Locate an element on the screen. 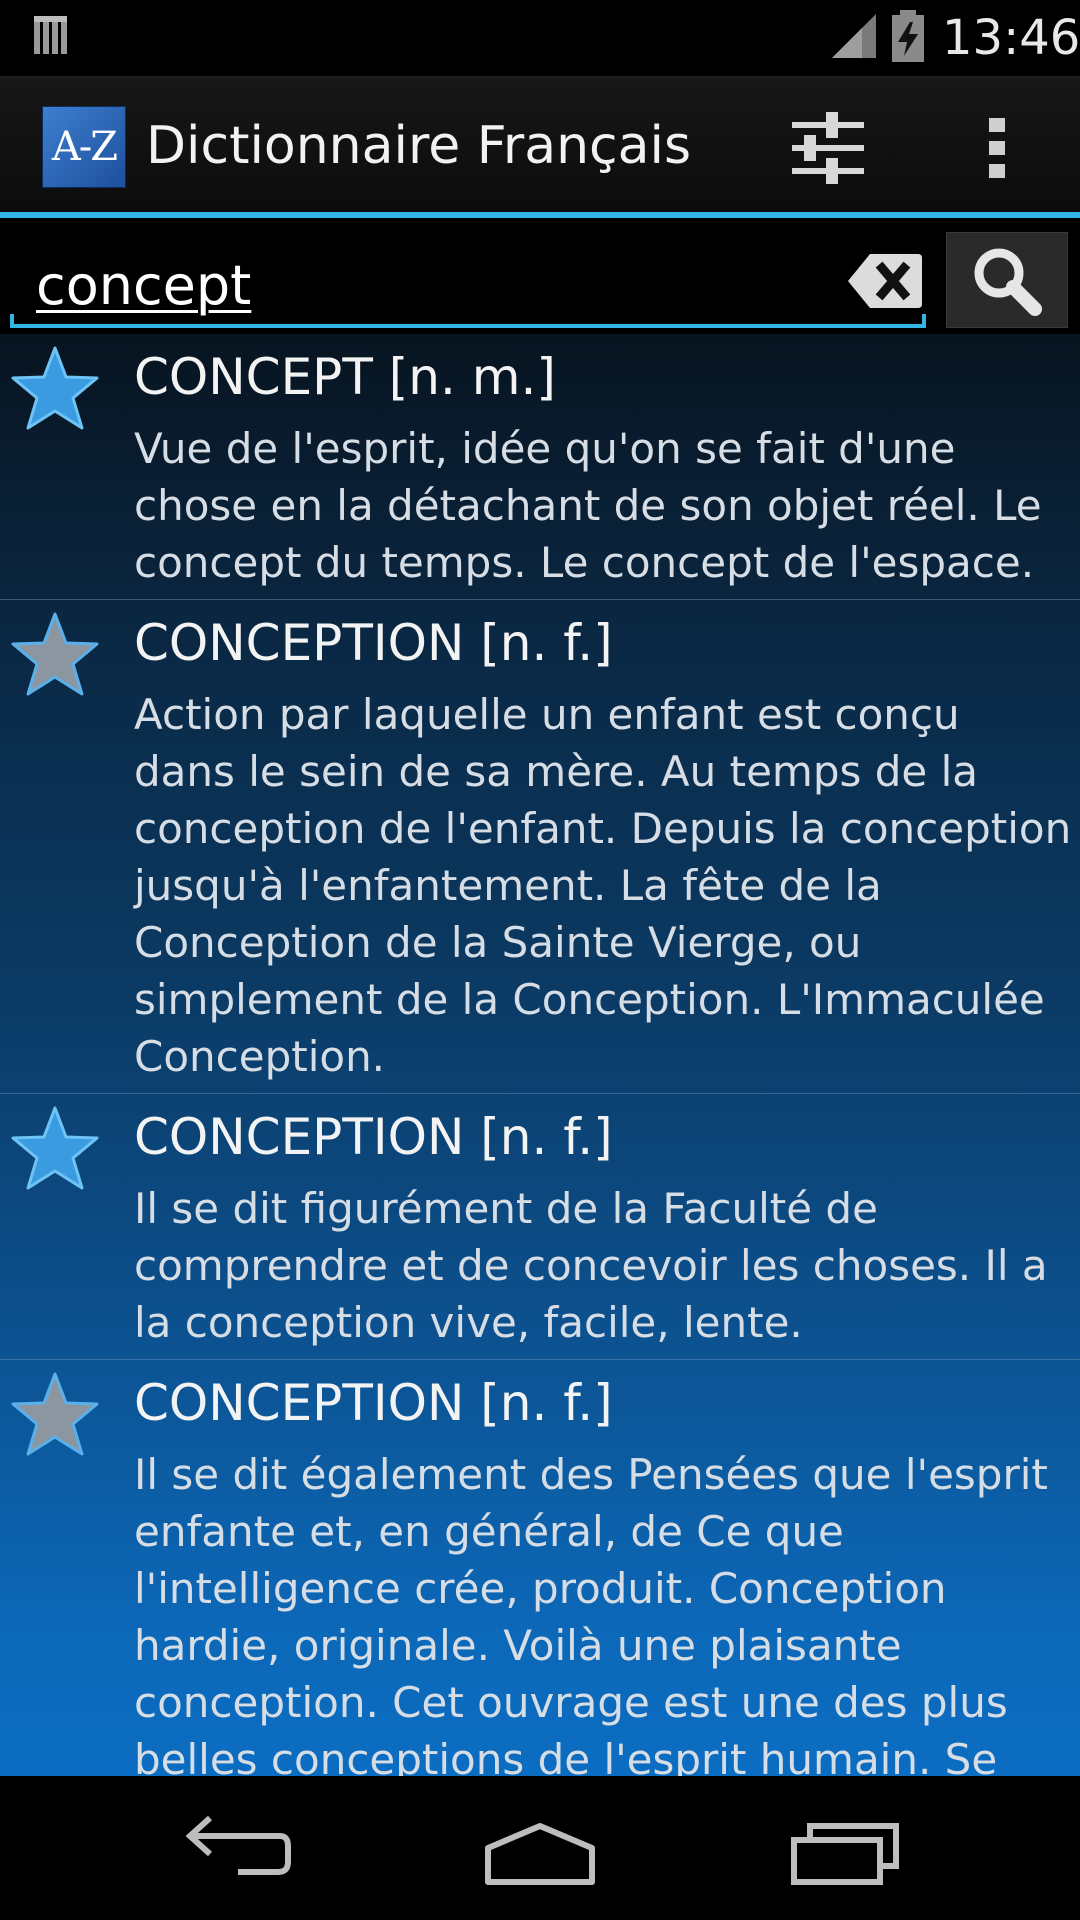 The image size is (1080, 1920). status-bar: 13:46 is located at coordinates (540, 38).